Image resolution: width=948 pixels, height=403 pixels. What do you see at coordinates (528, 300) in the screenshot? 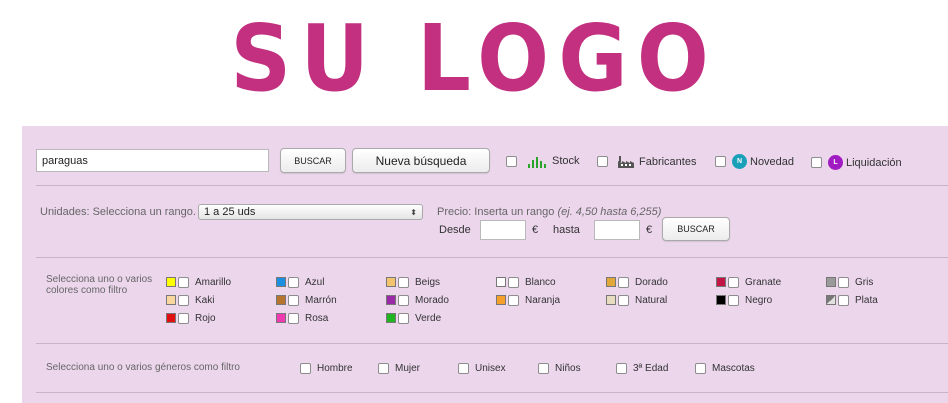
I see `color-option: Naranja` at bounding box center [528, 300].